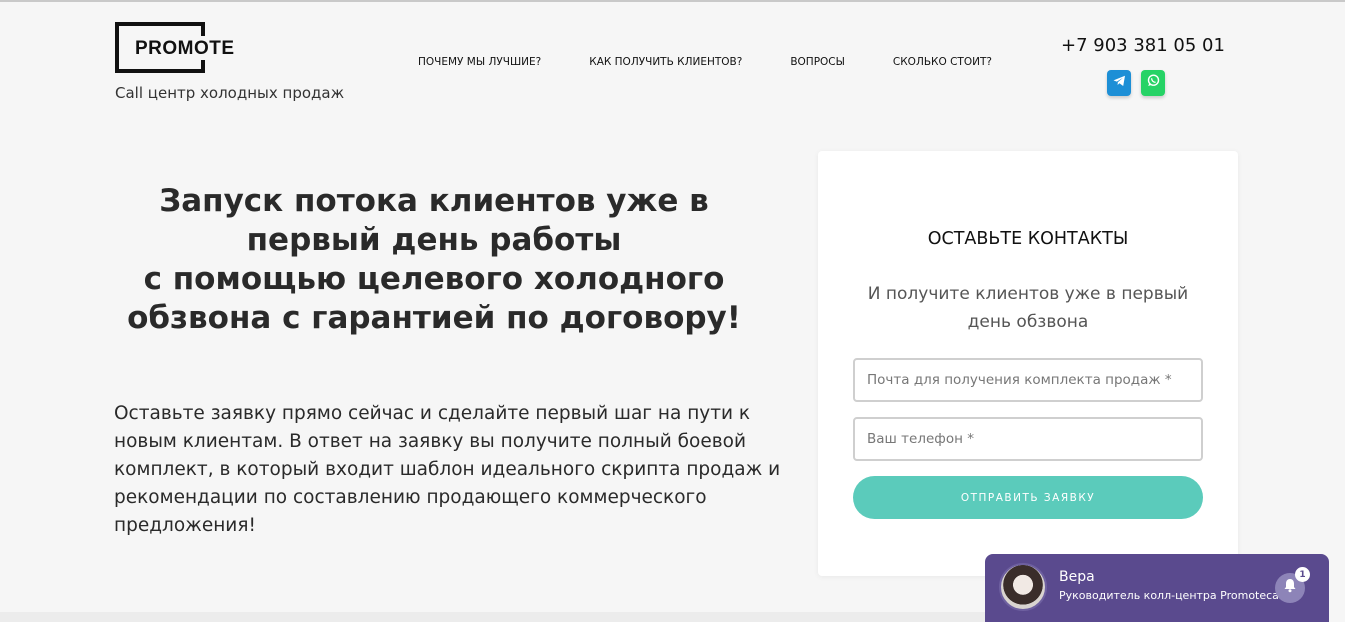 The image size is (1345, 622). What do you see at coordinates (434, 201) in the screenshot?
I see `hero-title-line: Запуск потока клиентов уже в` at bounding box center [434, 201].